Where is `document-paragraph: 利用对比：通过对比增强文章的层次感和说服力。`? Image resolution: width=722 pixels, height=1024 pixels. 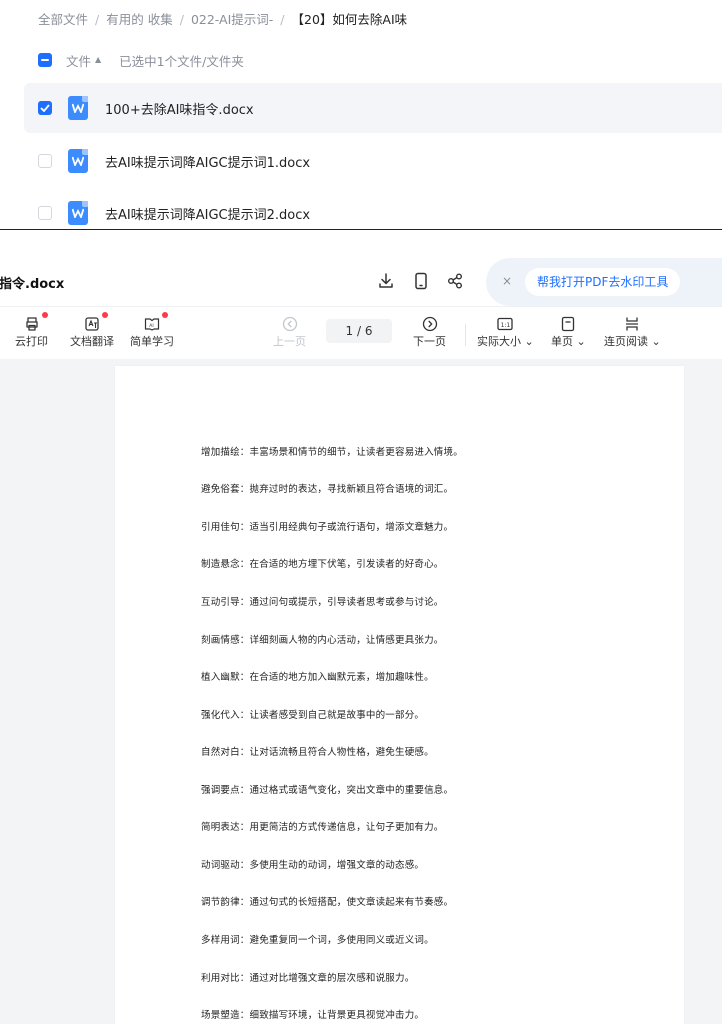
document-paragraph: 利用对比：通过对比增强文章的层次感和说服力。 is located at coordinates (308, 978).